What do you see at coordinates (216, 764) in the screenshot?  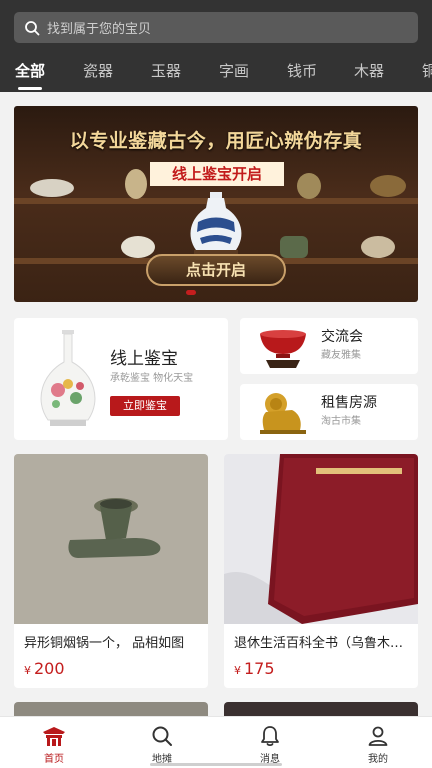 I see `home-indicator` at bounding box center [216, 764].